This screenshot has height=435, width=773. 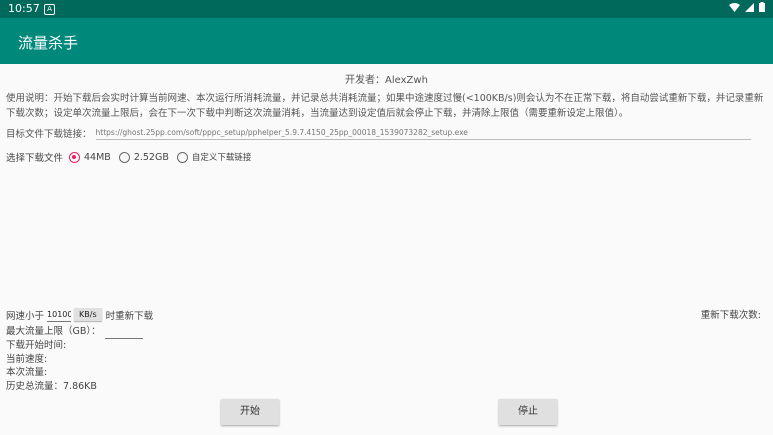 I want to click on status-bar: 10:57 A, so click(x=386, y=9).